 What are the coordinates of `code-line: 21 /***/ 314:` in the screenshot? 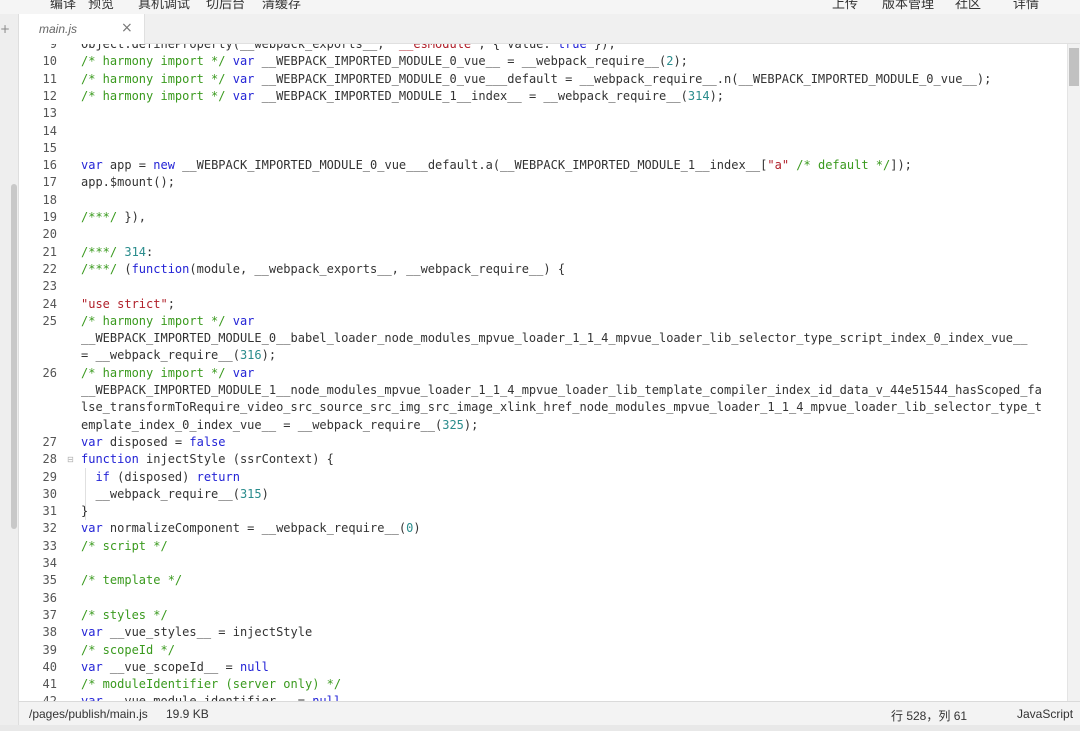 It's located at (543, 252).